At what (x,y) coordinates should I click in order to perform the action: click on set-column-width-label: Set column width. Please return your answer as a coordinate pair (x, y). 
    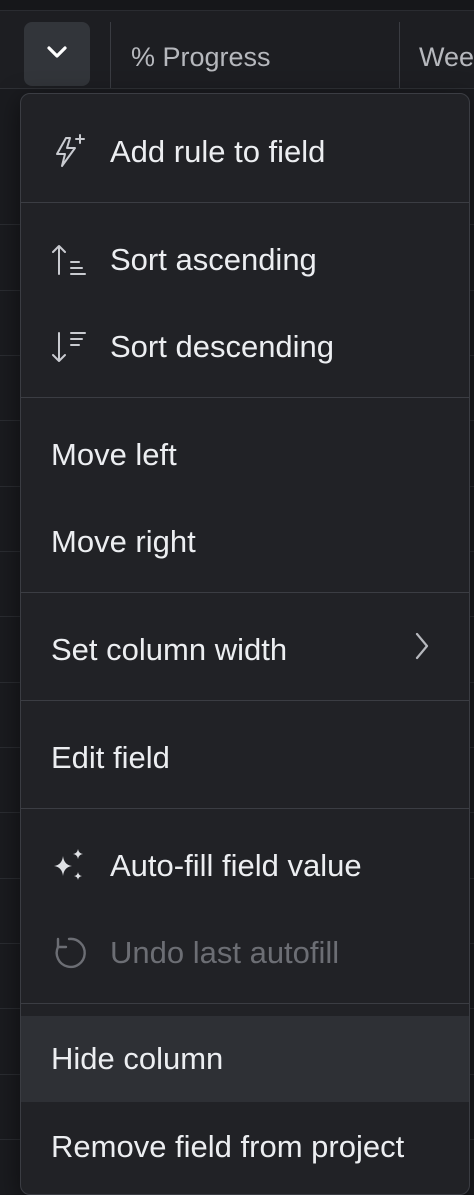
    Looking at the image, I should click on (169, 649).